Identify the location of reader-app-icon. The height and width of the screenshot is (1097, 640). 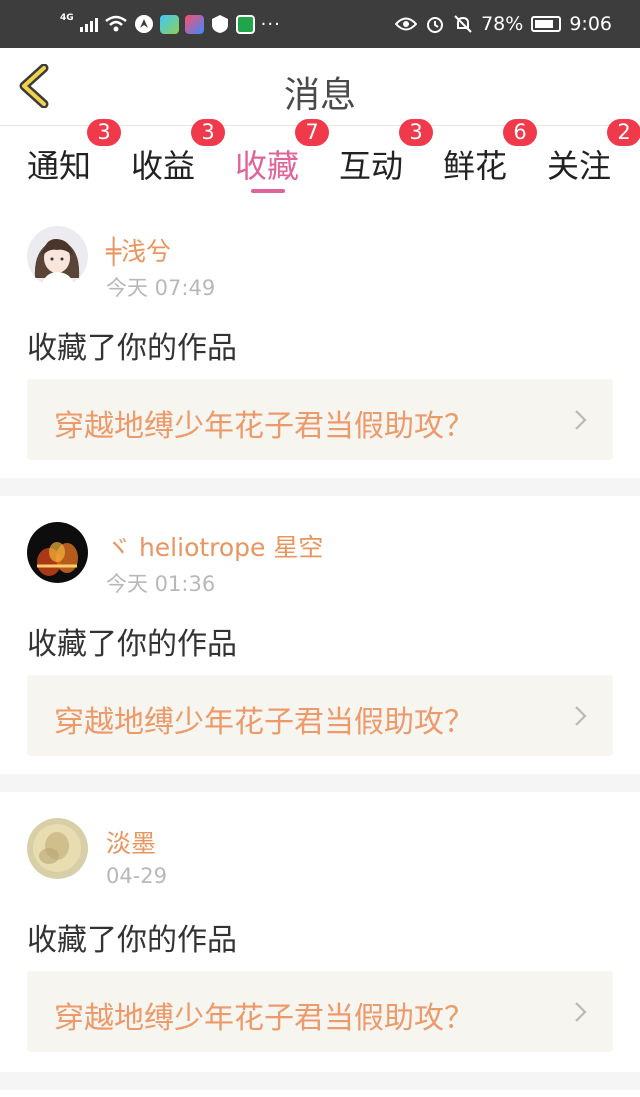
(245, 24).